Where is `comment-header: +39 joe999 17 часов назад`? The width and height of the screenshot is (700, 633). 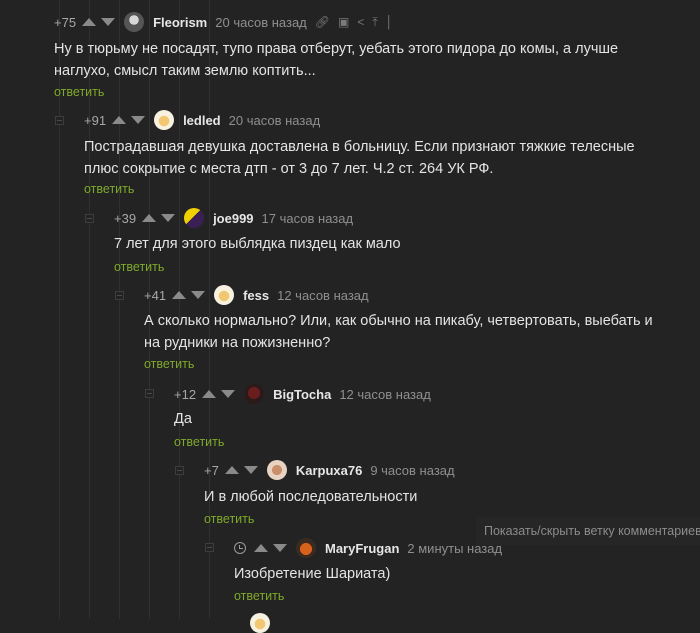 comment-header: +39 joe999 17 часов назад is located at coordinates (233, 218).